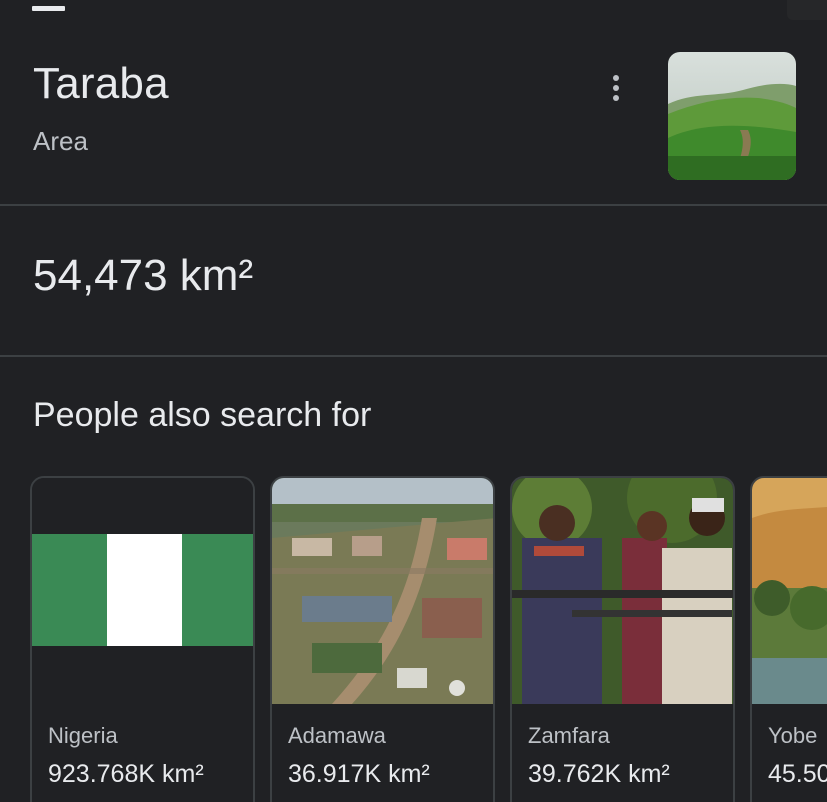 The width and height of the screenshot is (827, 802). What do you see at coordinates (83, 735) in the screenshot?
I see `card-title: Nigeria` at bounding box center [83, 735].